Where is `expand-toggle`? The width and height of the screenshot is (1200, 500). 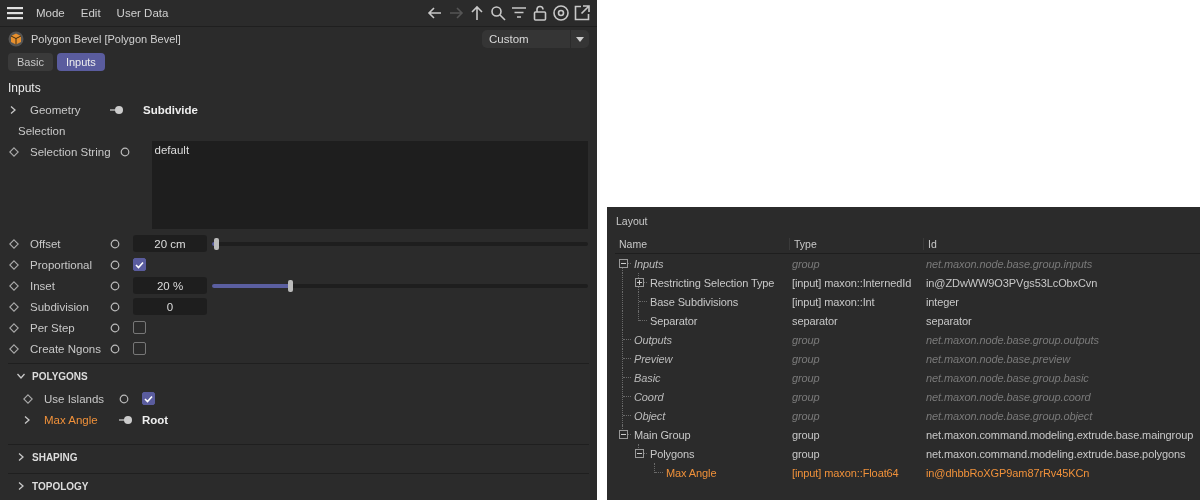 expand-toggle is located at coordinates (639, 282).